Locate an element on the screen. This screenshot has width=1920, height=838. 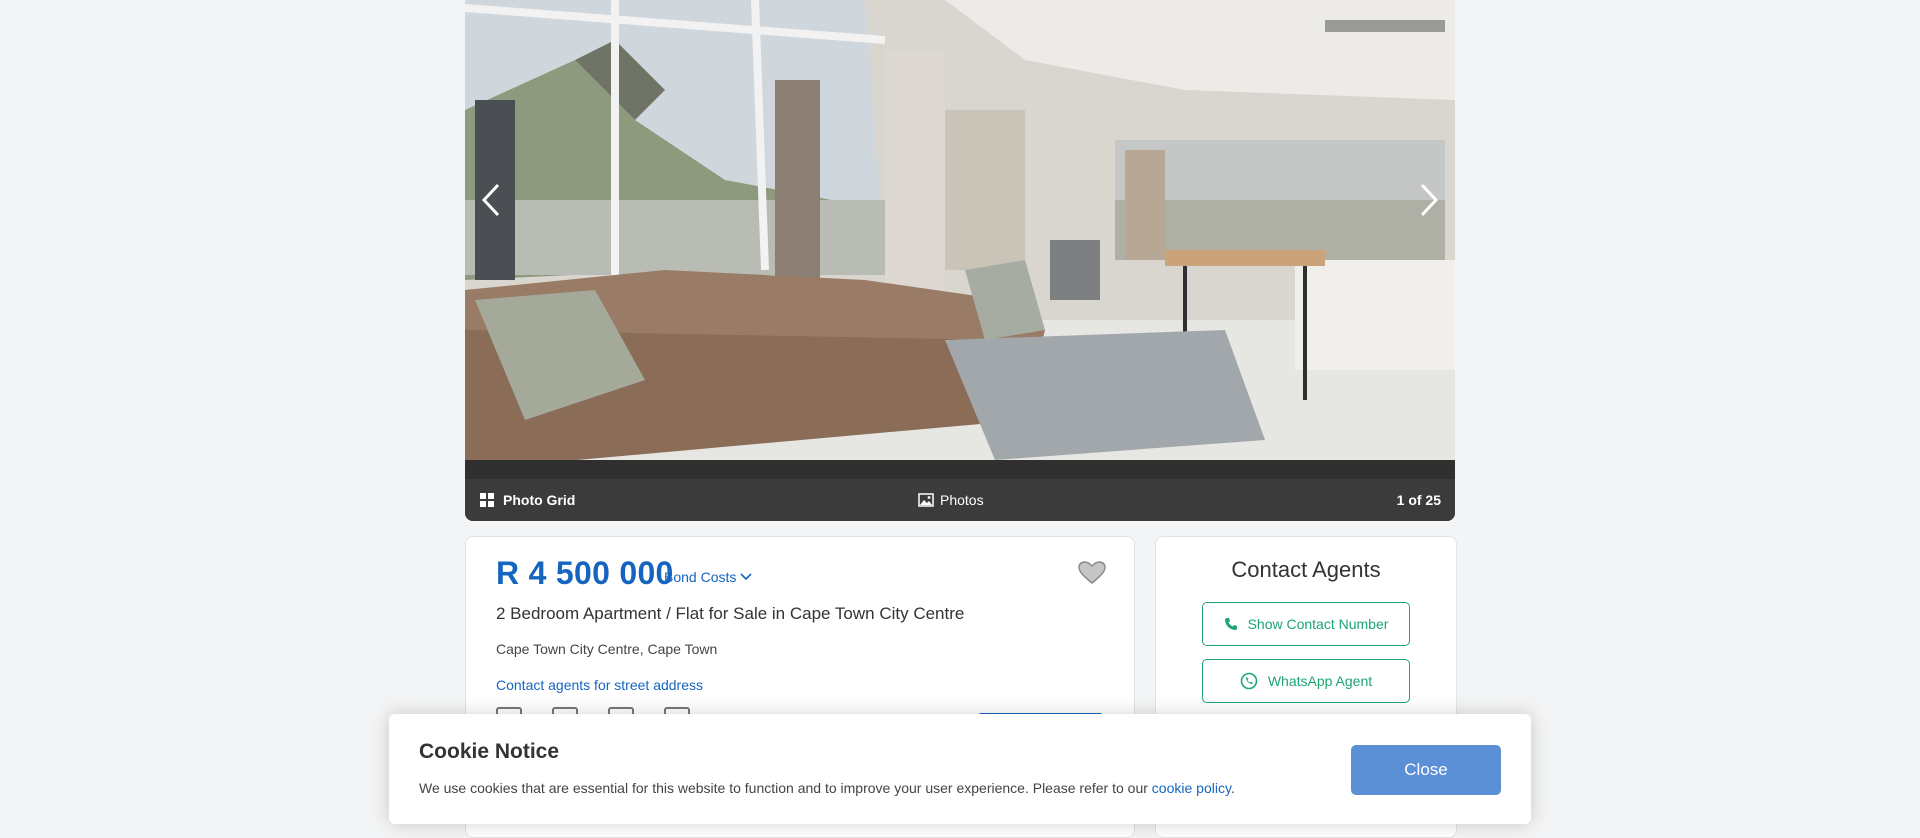
photos-label: Photos is located at coordinates (962, 500).